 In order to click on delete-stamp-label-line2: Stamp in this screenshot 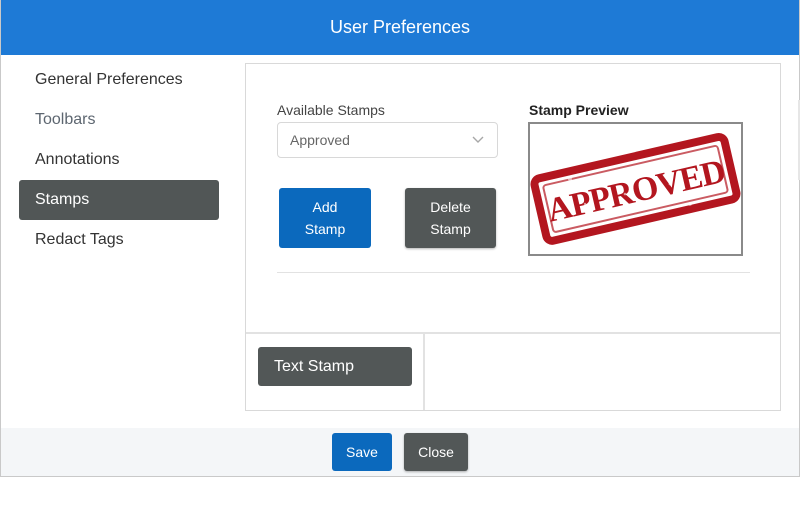, I will do `click(450, 229)`.